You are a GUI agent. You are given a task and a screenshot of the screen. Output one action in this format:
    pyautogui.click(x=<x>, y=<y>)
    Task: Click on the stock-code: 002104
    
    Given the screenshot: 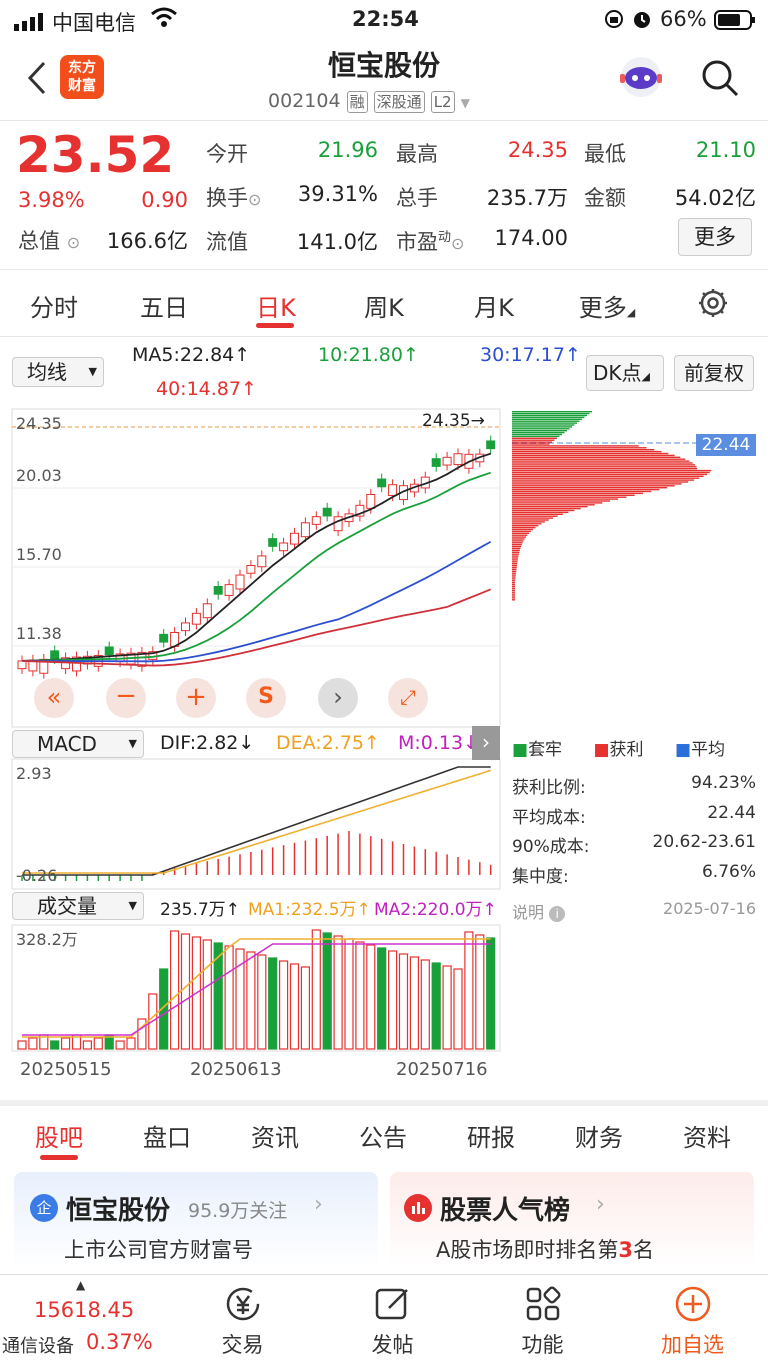 What is the action you would take?
    pyautogui.click(x=304, y=101)
    